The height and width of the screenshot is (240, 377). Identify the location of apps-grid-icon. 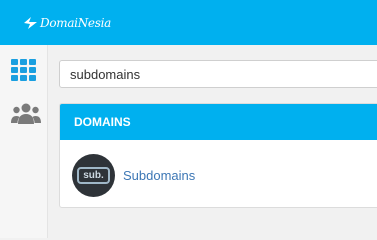
(24, 70).